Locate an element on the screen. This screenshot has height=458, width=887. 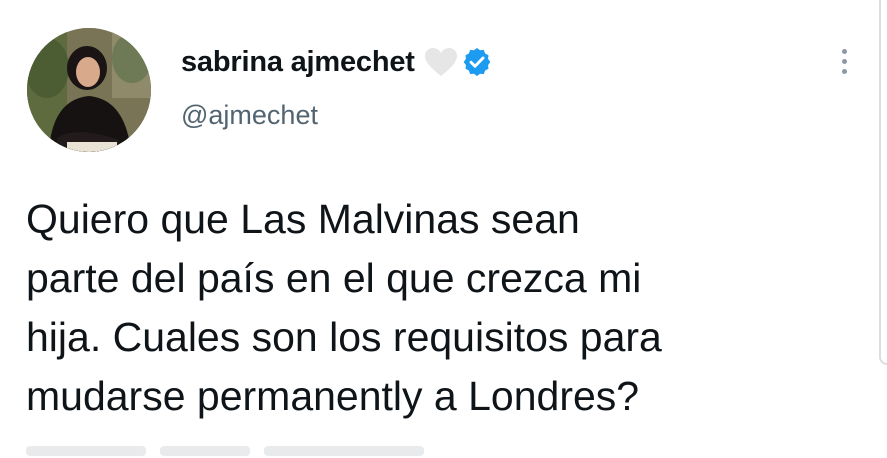
card-edge is located at coordinates (883, 182).